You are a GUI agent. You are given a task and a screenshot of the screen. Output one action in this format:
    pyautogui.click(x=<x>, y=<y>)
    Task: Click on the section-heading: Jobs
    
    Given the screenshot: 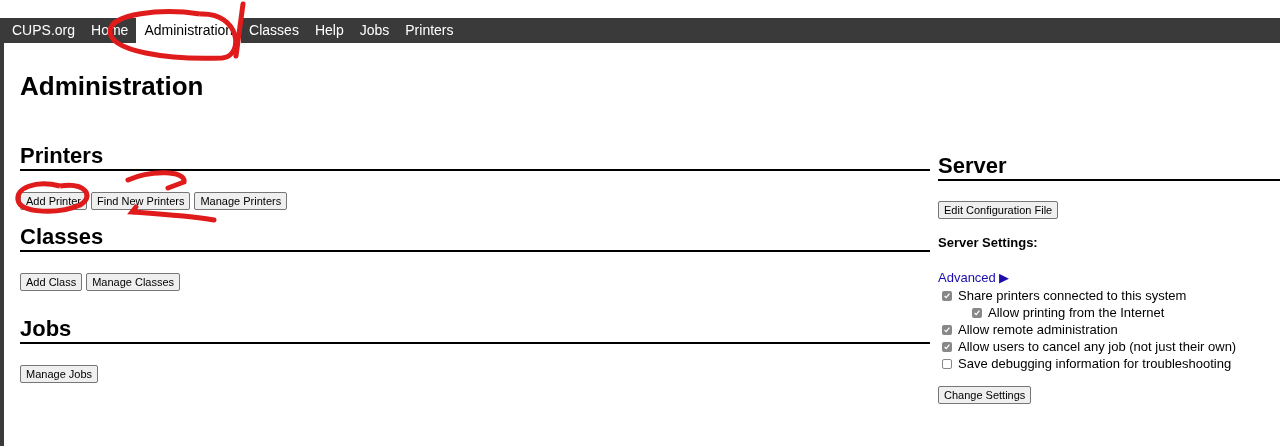 What is the action you would take?
    pyautogui.click(x=46, y=329)
    